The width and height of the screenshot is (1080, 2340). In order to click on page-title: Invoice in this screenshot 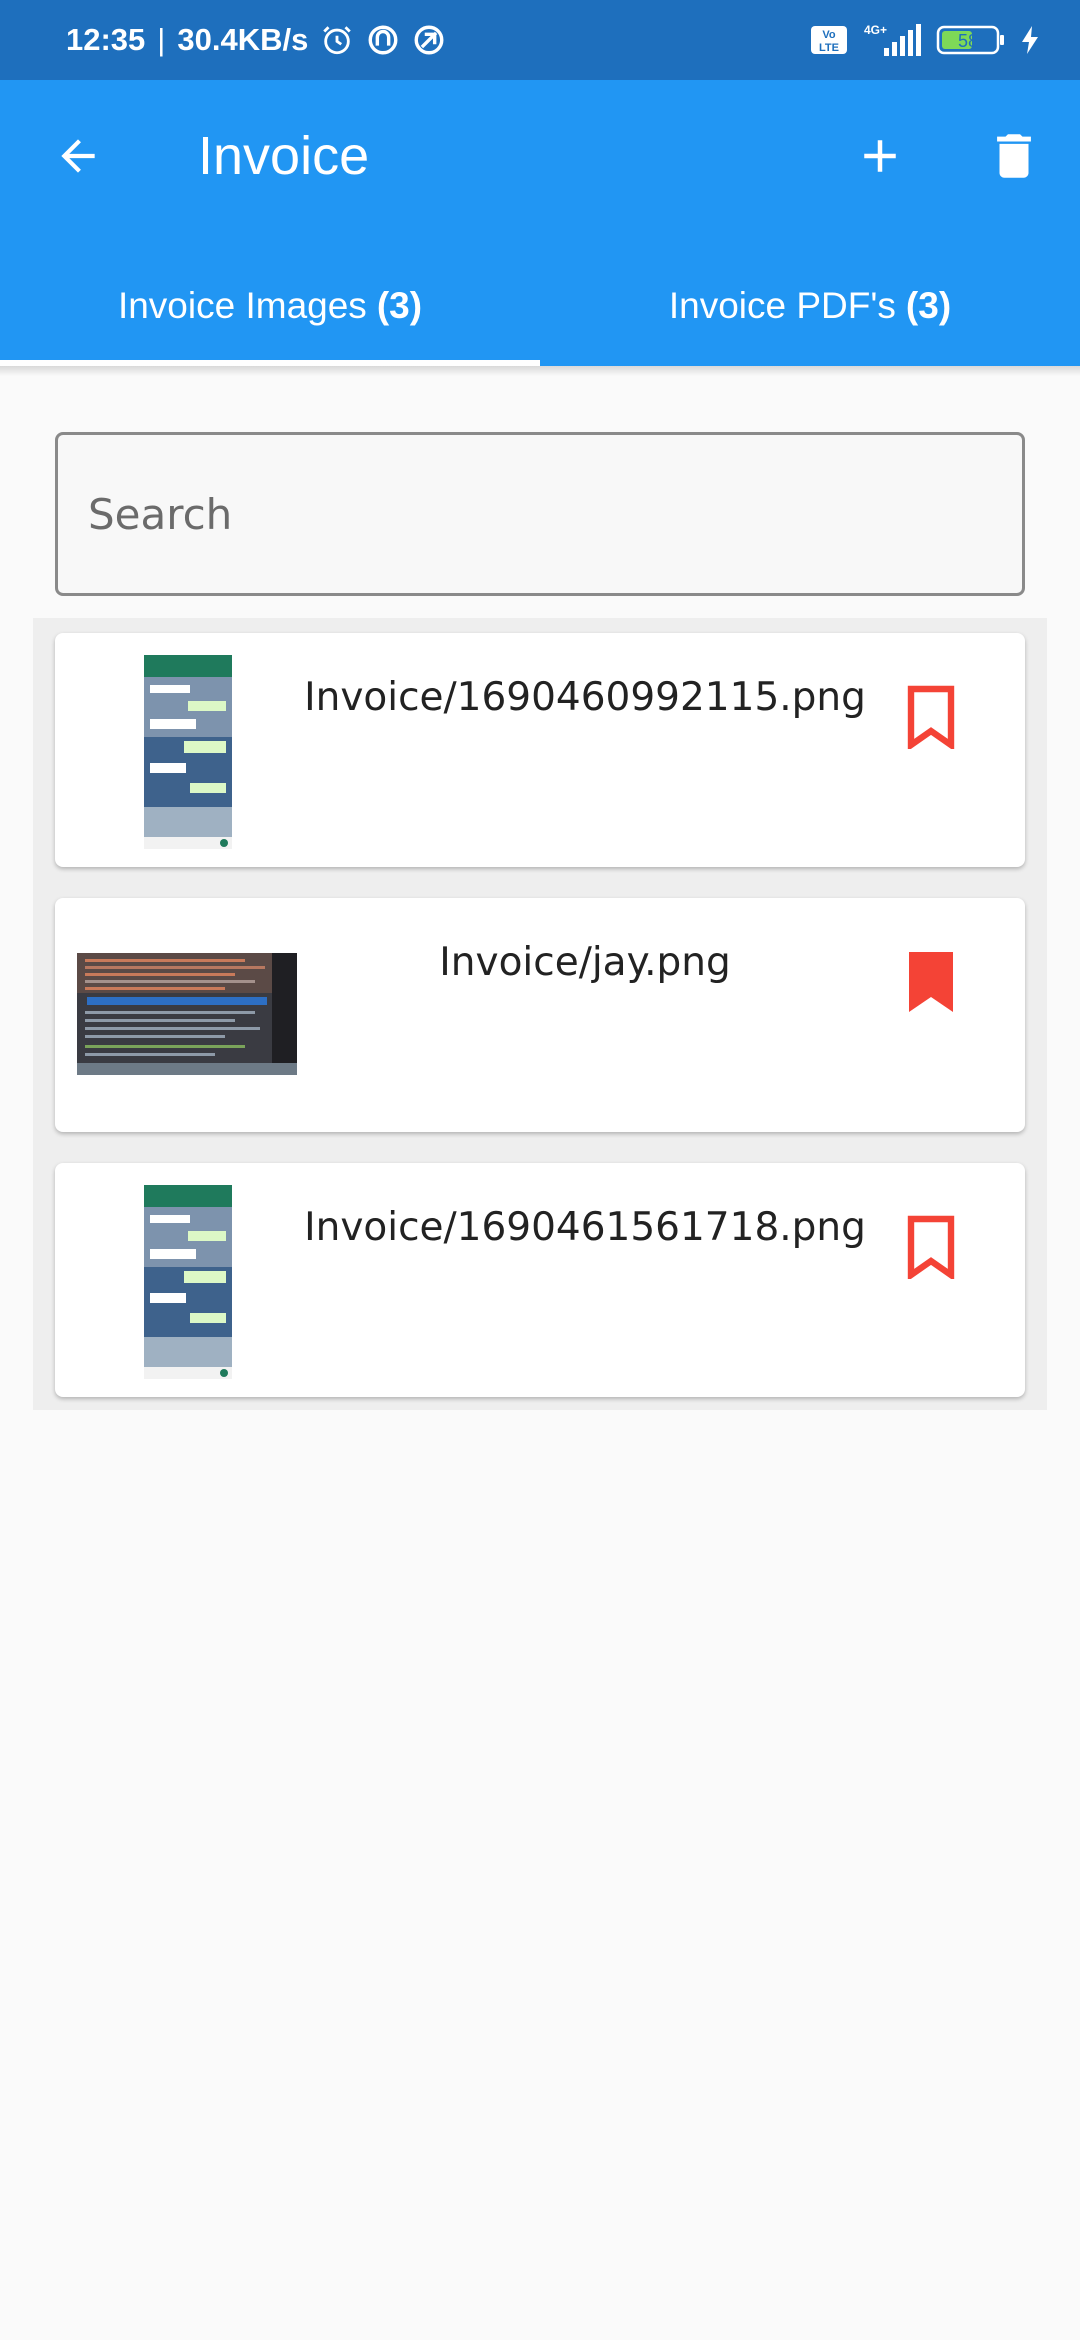, I will do `click(284, 156)`.